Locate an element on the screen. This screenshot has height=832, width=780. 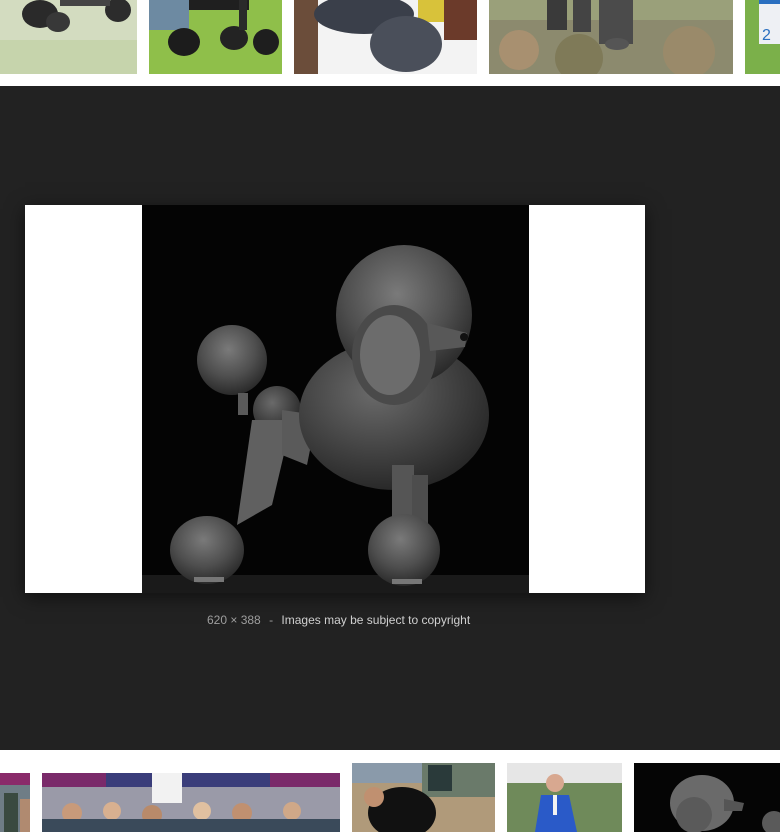
top-thumbnail-5: 2 is located at coordinates (762, 37).